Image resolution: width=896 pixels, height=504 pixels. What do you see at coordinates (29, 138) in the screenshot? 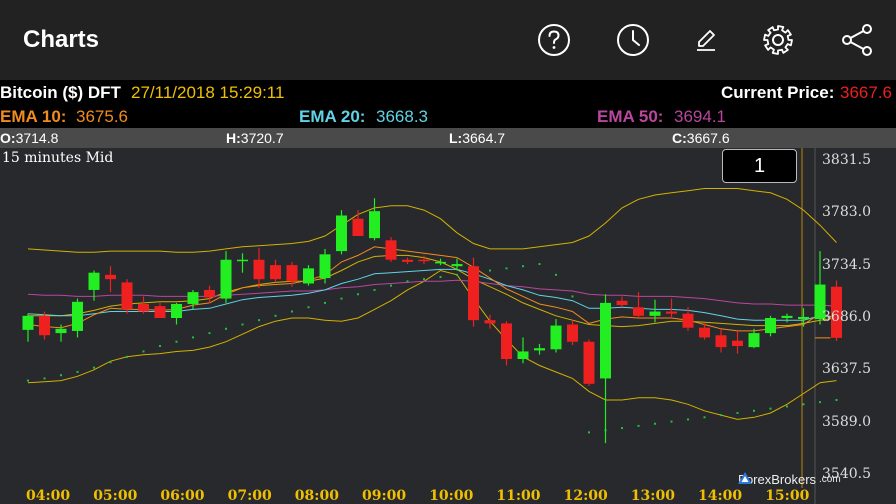
I see `ohlc-open: O:3714.8` at bounding box center [29, 138].